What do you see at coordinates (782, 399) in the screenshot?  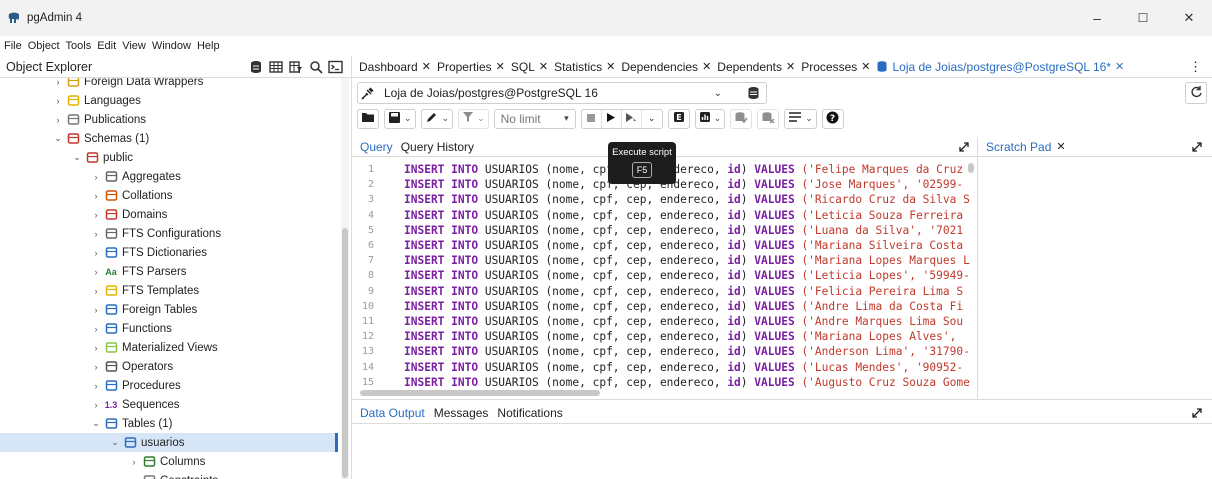 I see `panel-divider` at bounding box center [782, 399].